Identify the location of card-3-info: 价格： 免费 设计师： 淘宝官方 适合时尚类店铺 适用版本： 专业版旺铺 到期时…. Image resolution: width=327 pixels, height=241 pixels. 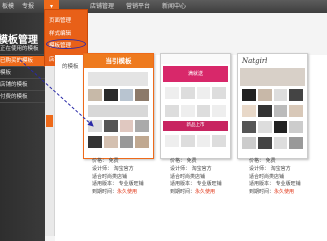
(275, 177).